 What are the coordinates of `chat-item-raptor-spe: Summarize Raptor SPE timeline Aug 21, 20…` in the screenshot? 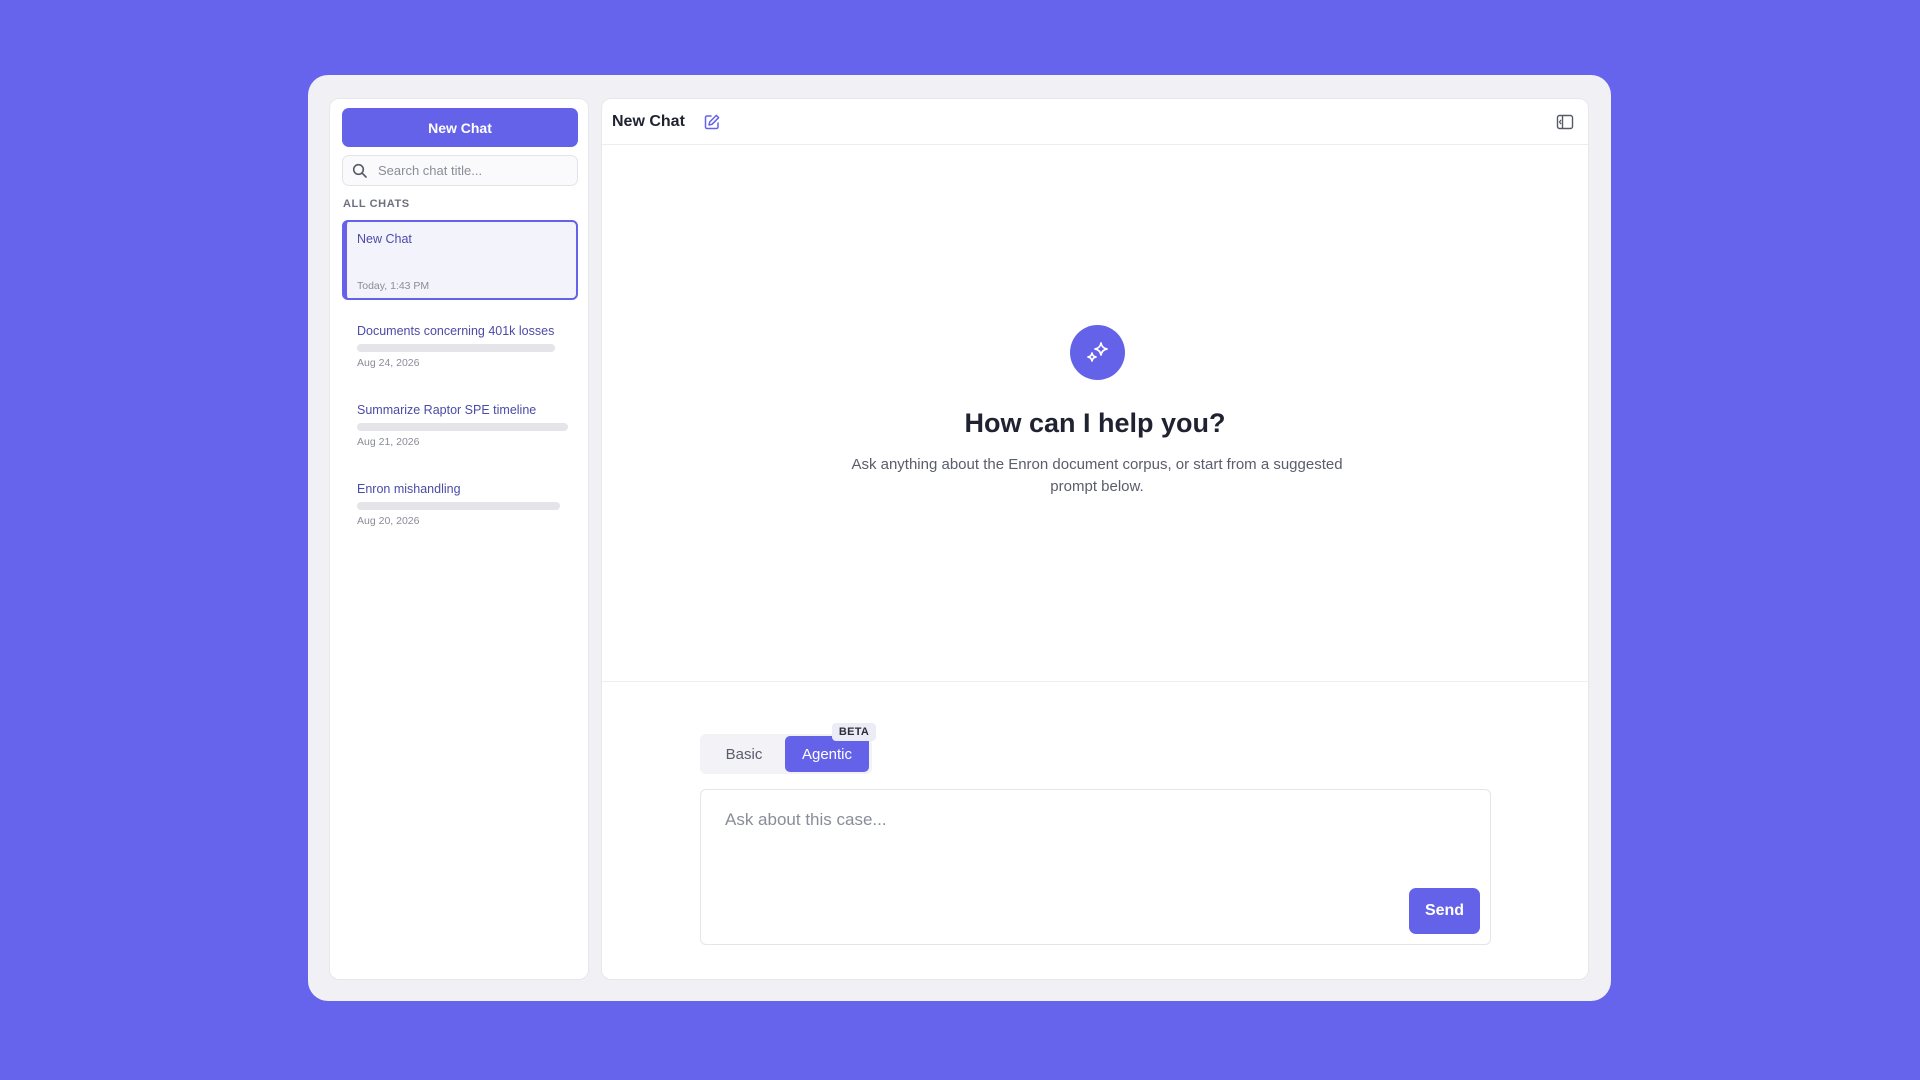 It's located at (460, 430).